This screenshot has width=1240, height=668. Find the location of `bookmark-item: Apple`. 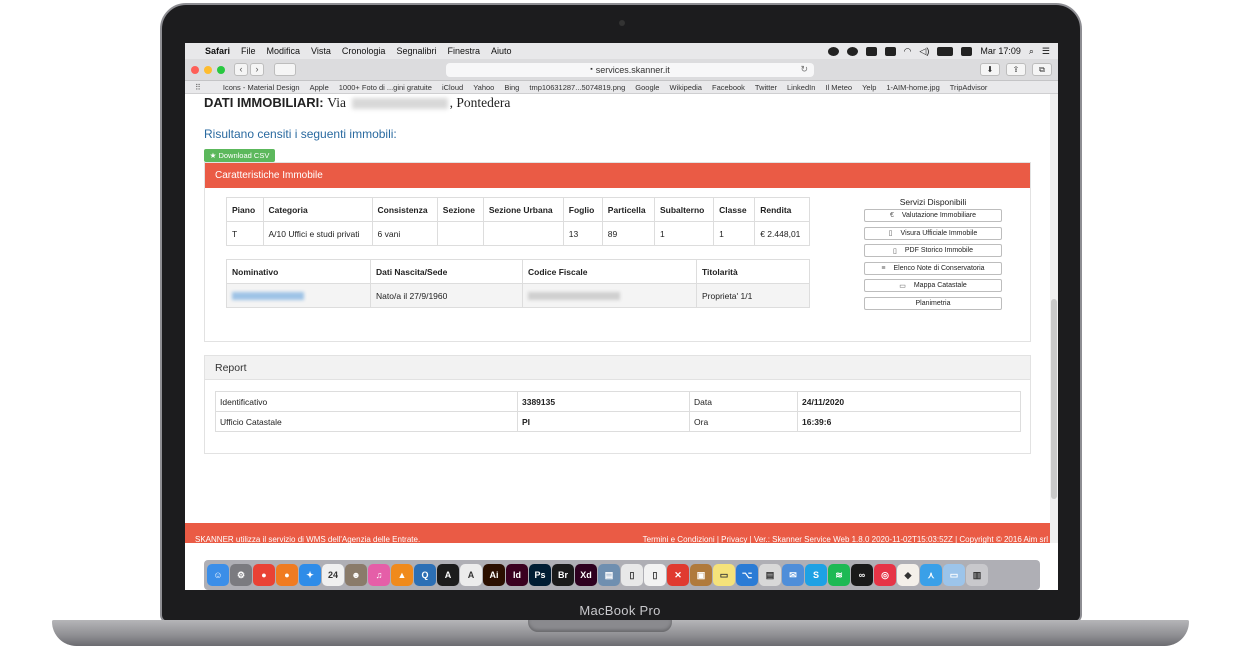

bookmark-item: Apple is located at coordinates (319, 87).